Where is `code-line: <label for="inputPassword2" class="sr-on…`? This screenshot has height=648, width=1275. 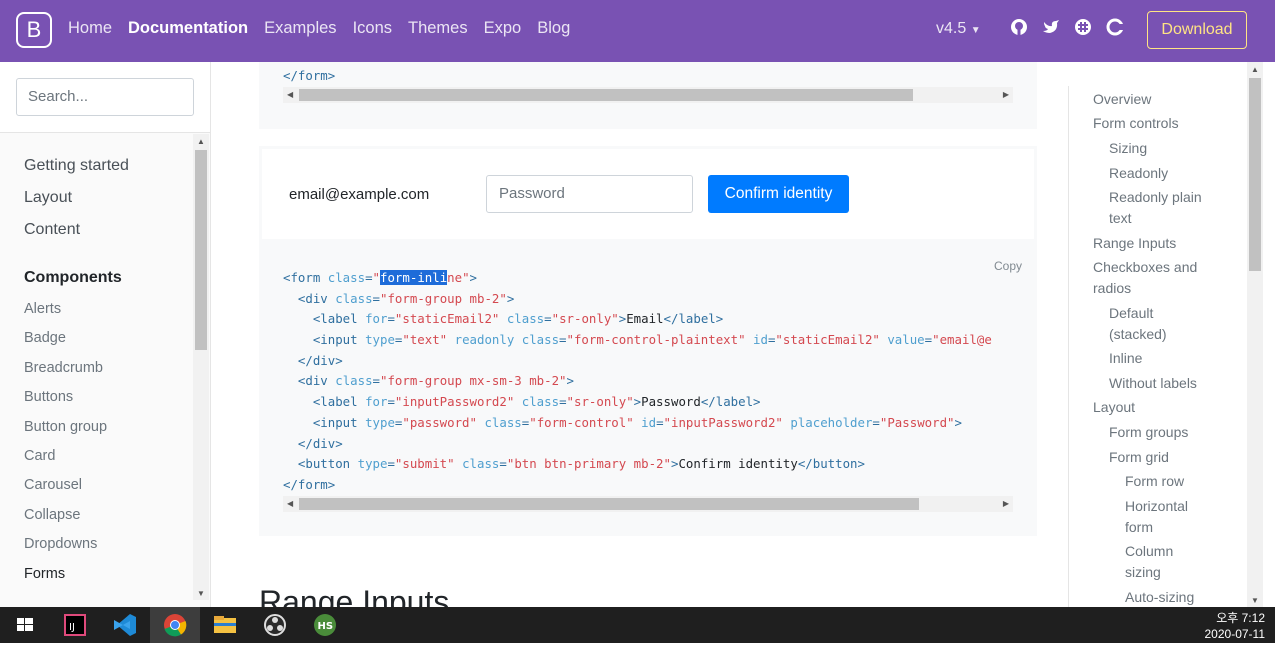
code-line: <label for="inputPassword2" class="sr-on… is located at coordinates (536, 402).